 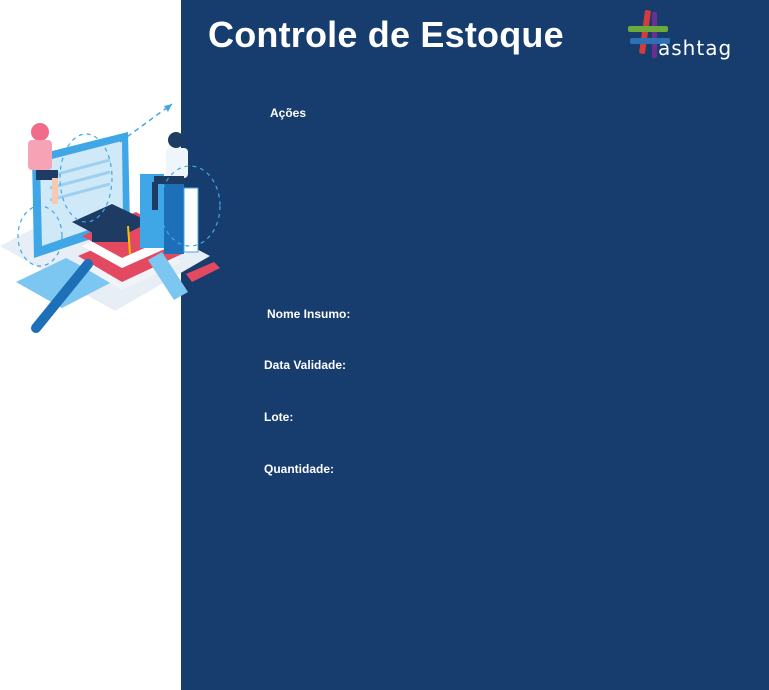 What do you see at coordinates (309, 314) in the screenshot?
I see `nome-insumo-label: Nome Insumo:` at bounding box center [309, 314].